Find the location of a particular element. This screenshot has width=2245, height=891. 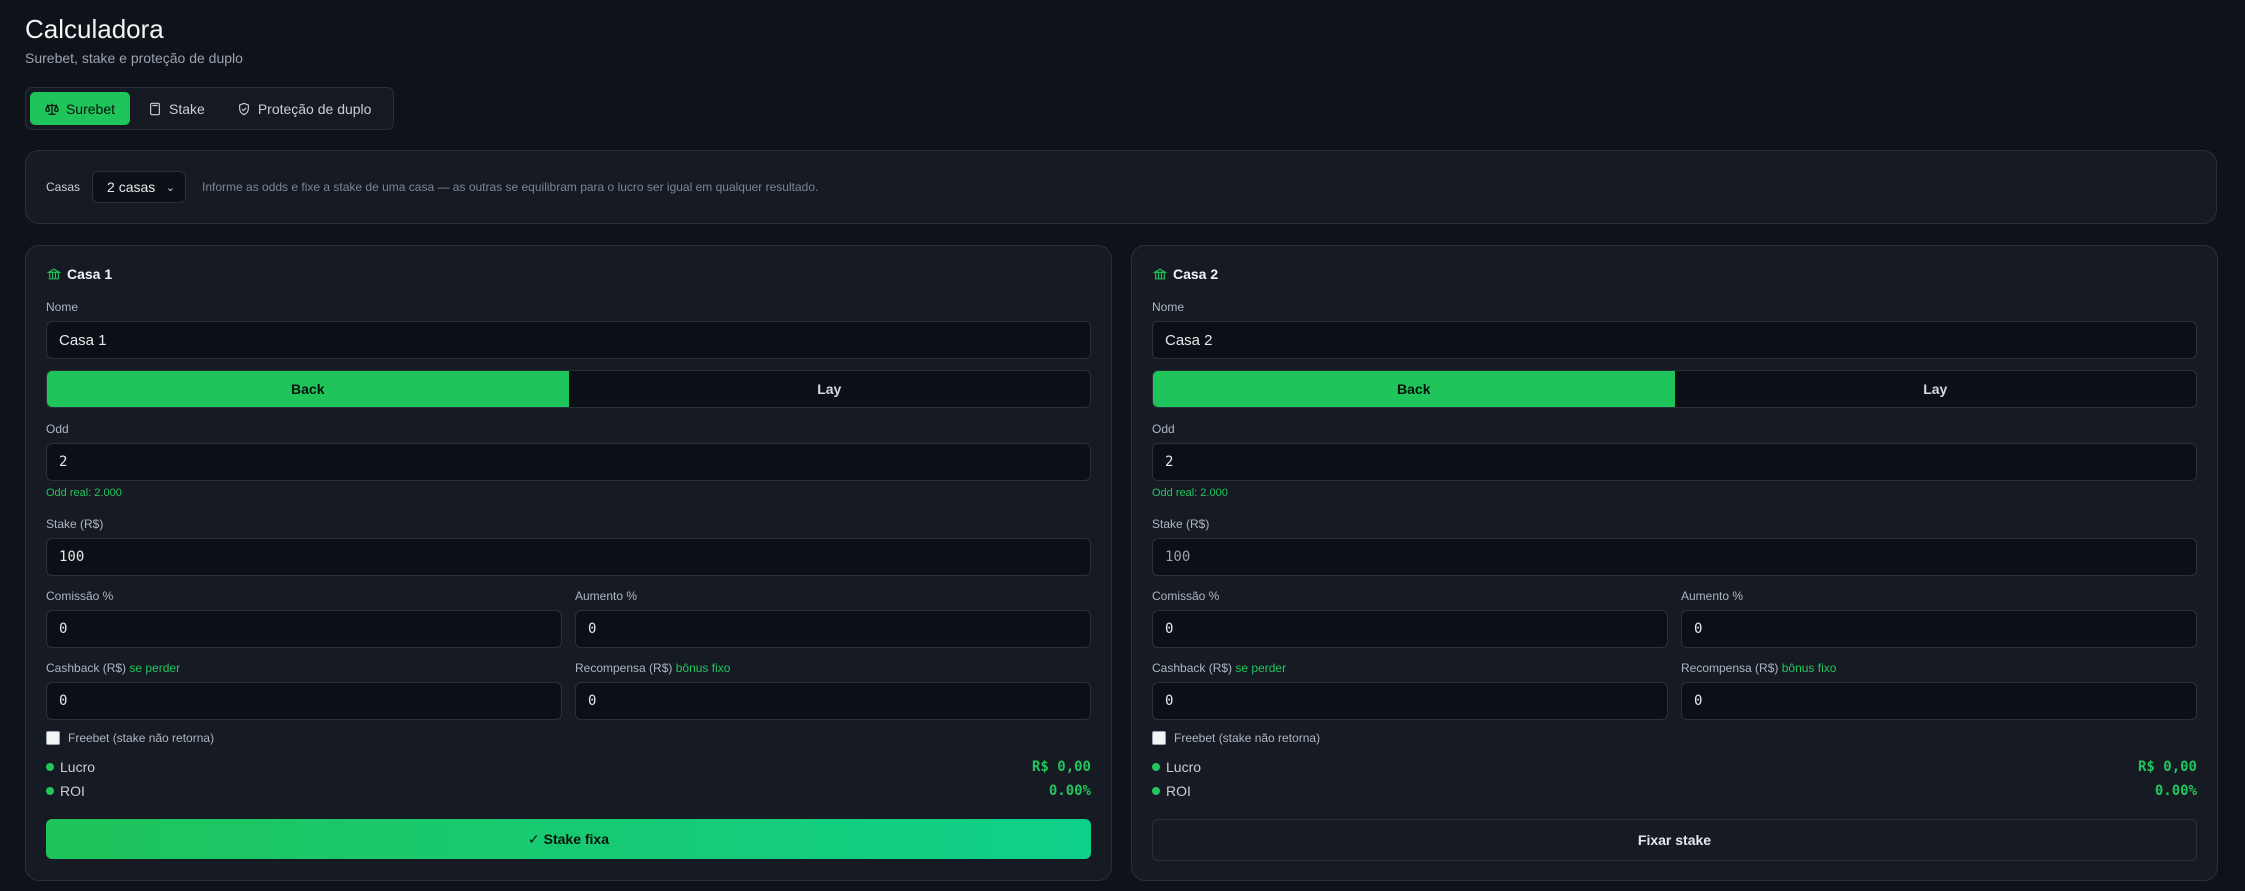

scale-icon is located at coordinates (52, 109).